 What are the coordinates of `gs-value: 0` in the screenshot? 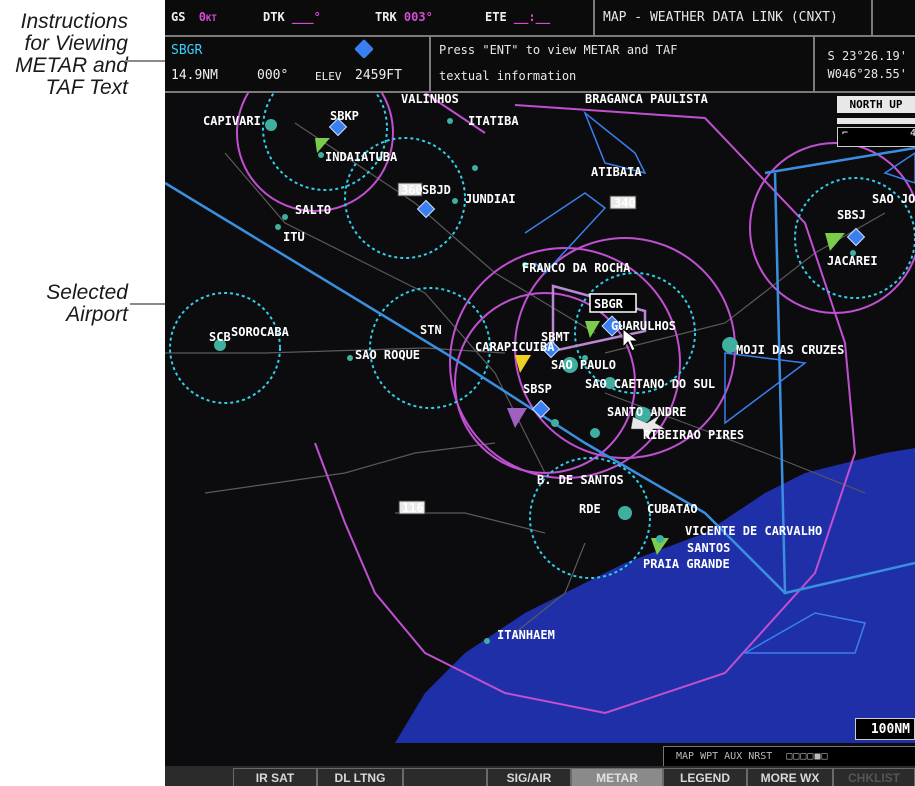 It's located at (202, 17).